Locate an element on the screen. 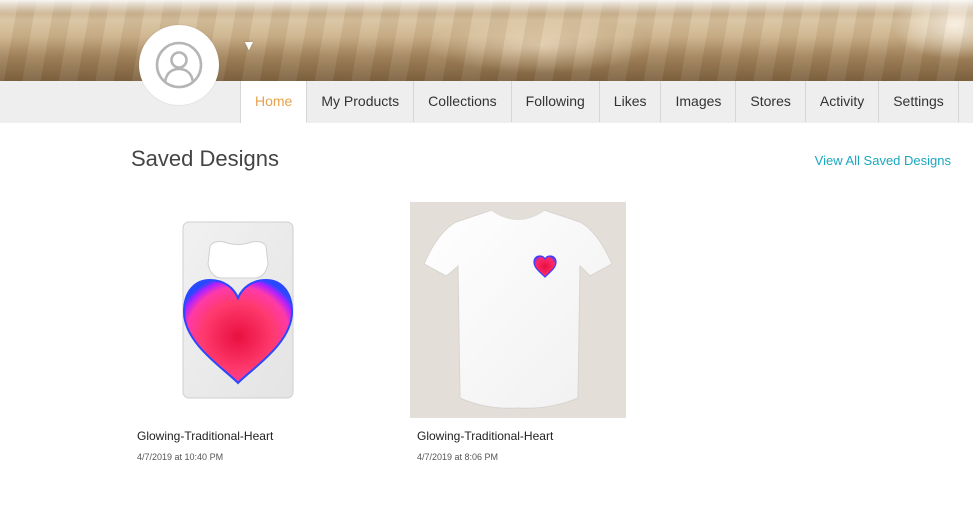 The width and height of the screenshot is (973, 519). user-silhouette-icon is located at coordinates (179, 65).